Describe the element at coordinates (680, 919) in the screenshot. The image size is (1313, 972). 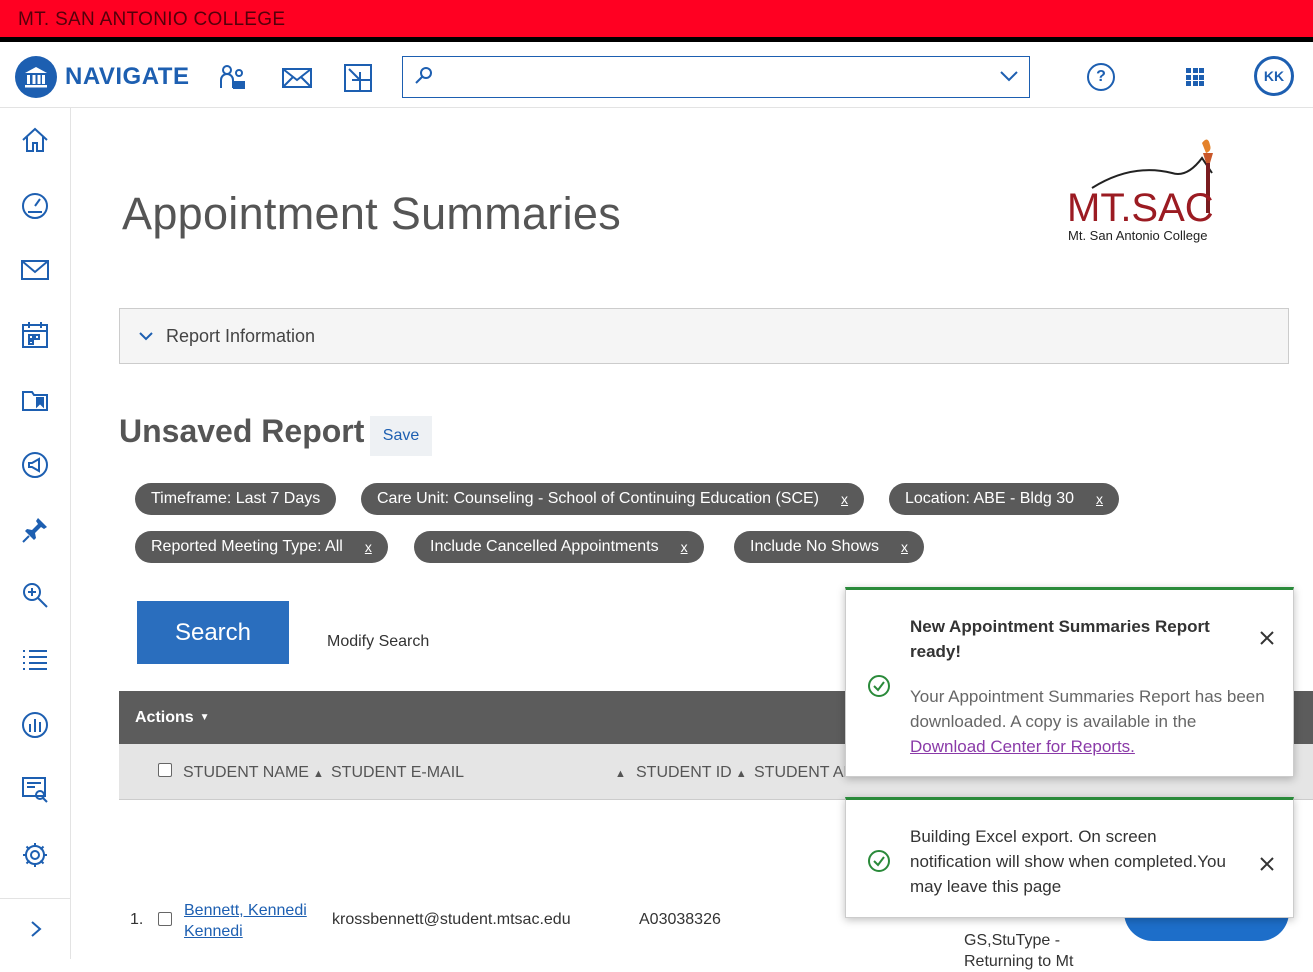
I see `student-id: A03038326` at that location.